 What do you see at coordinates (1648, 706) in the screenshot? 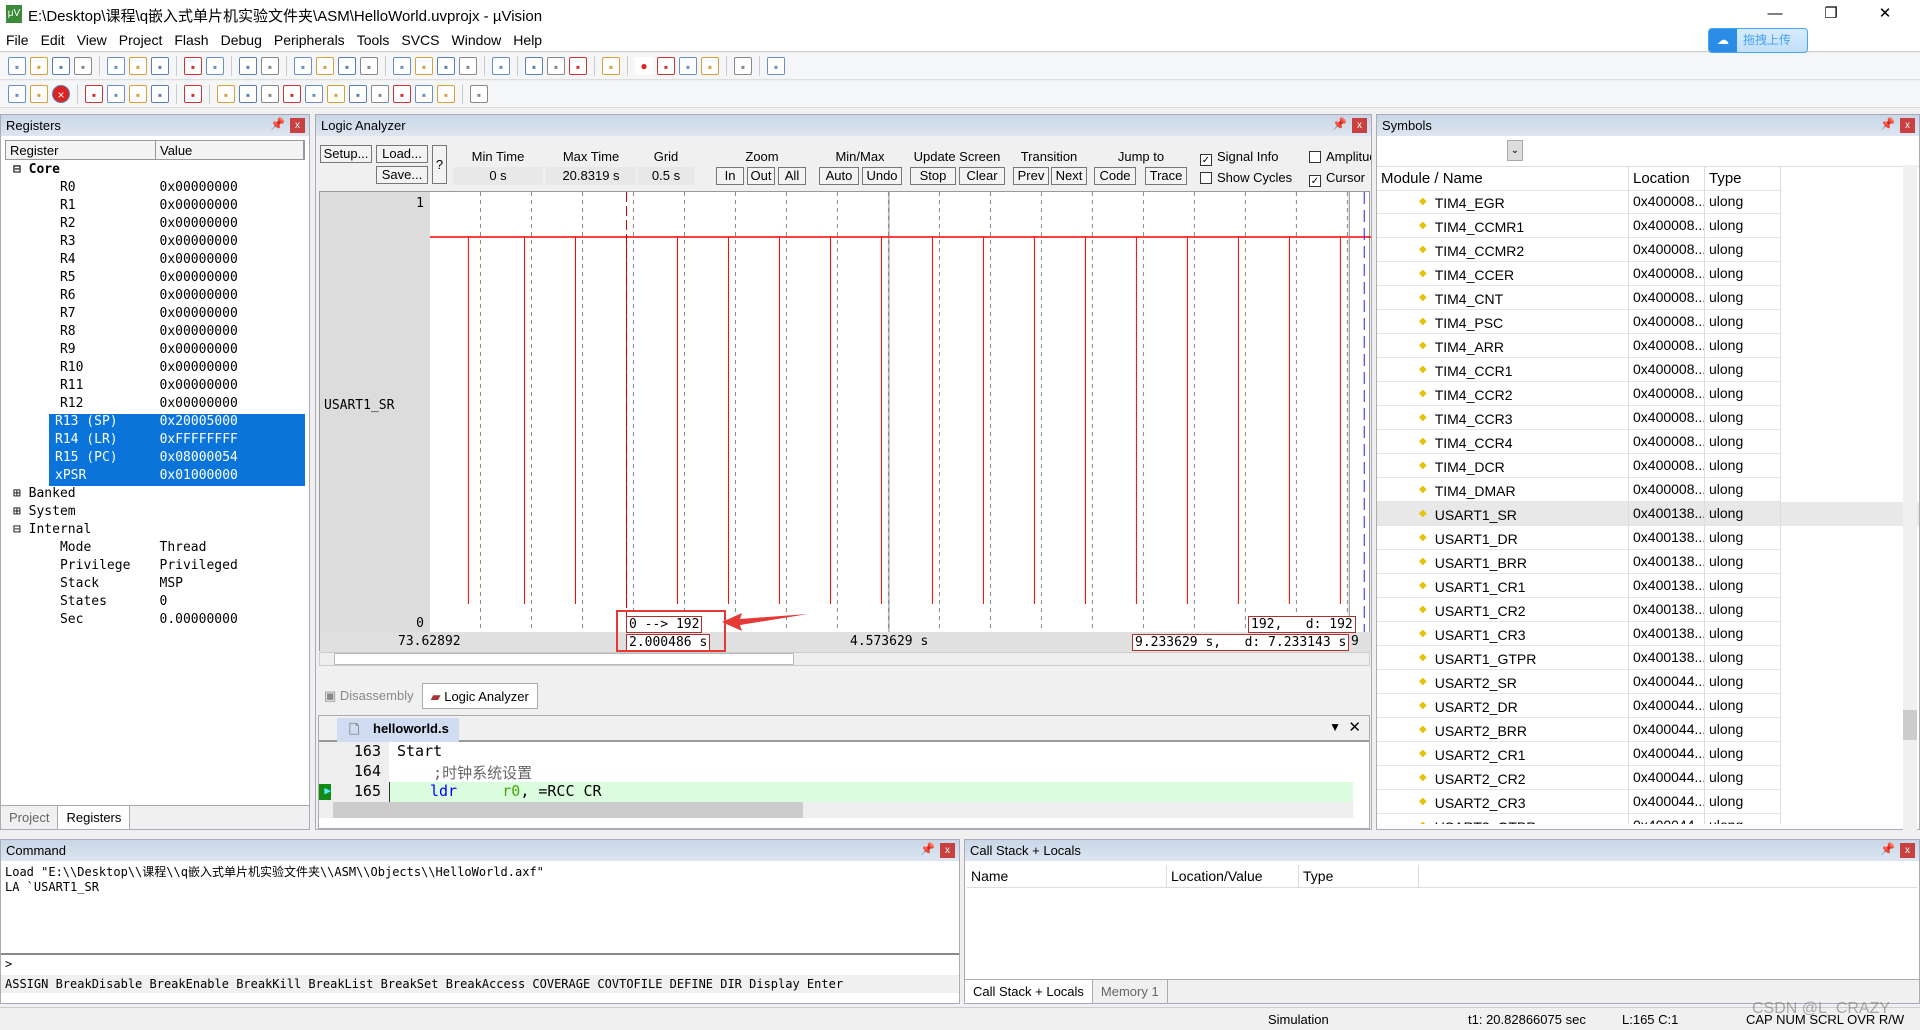
I see `symbol-row: ◆ USART2_DR 0x400044... ulong` at bounding box center [1648, 706].